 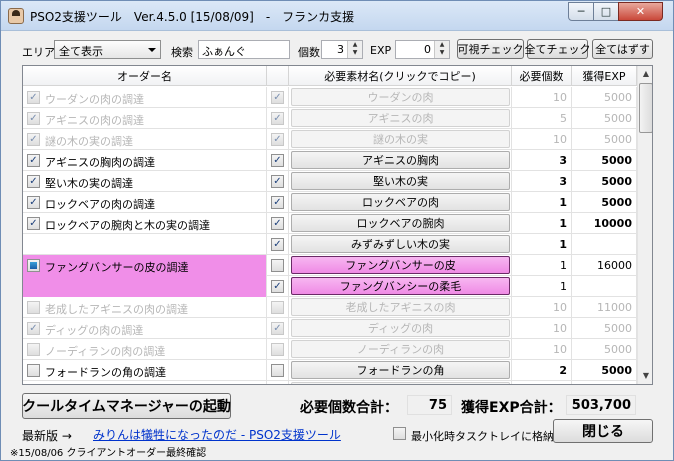 What do you see at coordinates (145, 181) in the screenshot?
I see `order-cell: ✓ 堅い木の実の調達` at bounding box center [145, 181].